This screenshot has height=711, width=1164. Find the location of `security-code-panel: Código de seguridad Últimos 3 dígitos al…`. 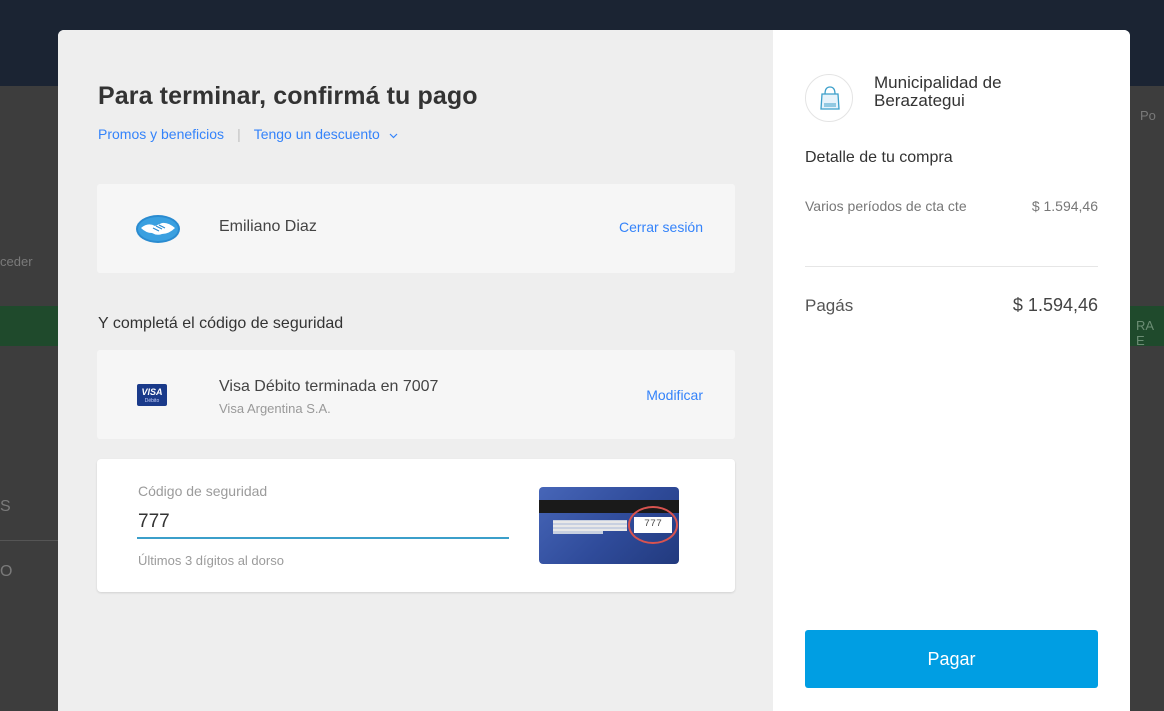

security-code-panel: Código de seguridad Últimos 3 dígitos al… is located at coordinates (416, 525).